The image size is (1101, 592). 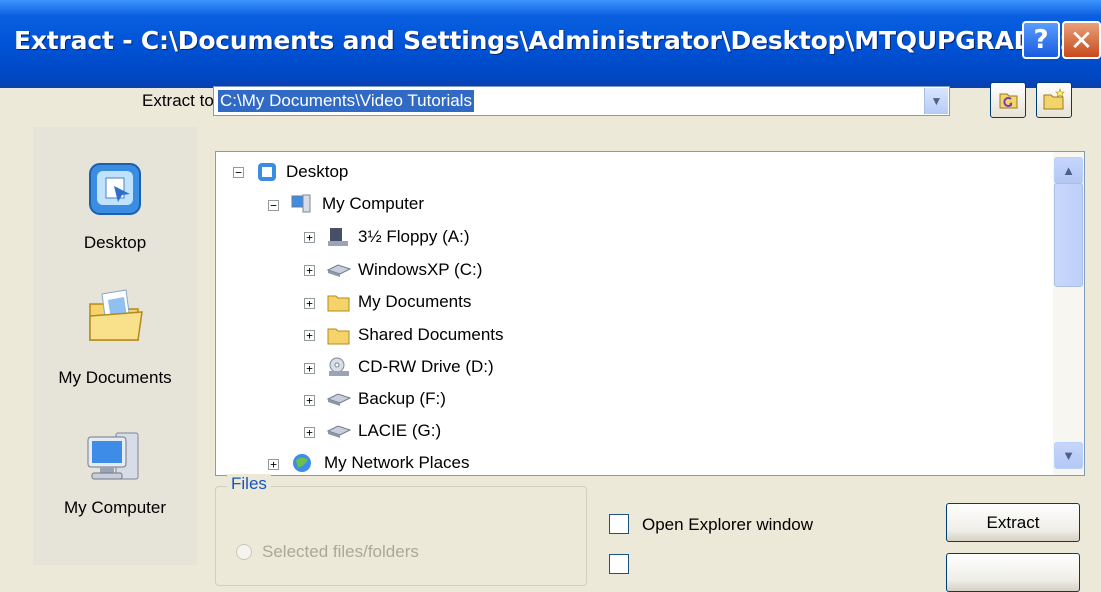 I want to click on extract-to-label: Extract to:, so click(x=180, y=100).